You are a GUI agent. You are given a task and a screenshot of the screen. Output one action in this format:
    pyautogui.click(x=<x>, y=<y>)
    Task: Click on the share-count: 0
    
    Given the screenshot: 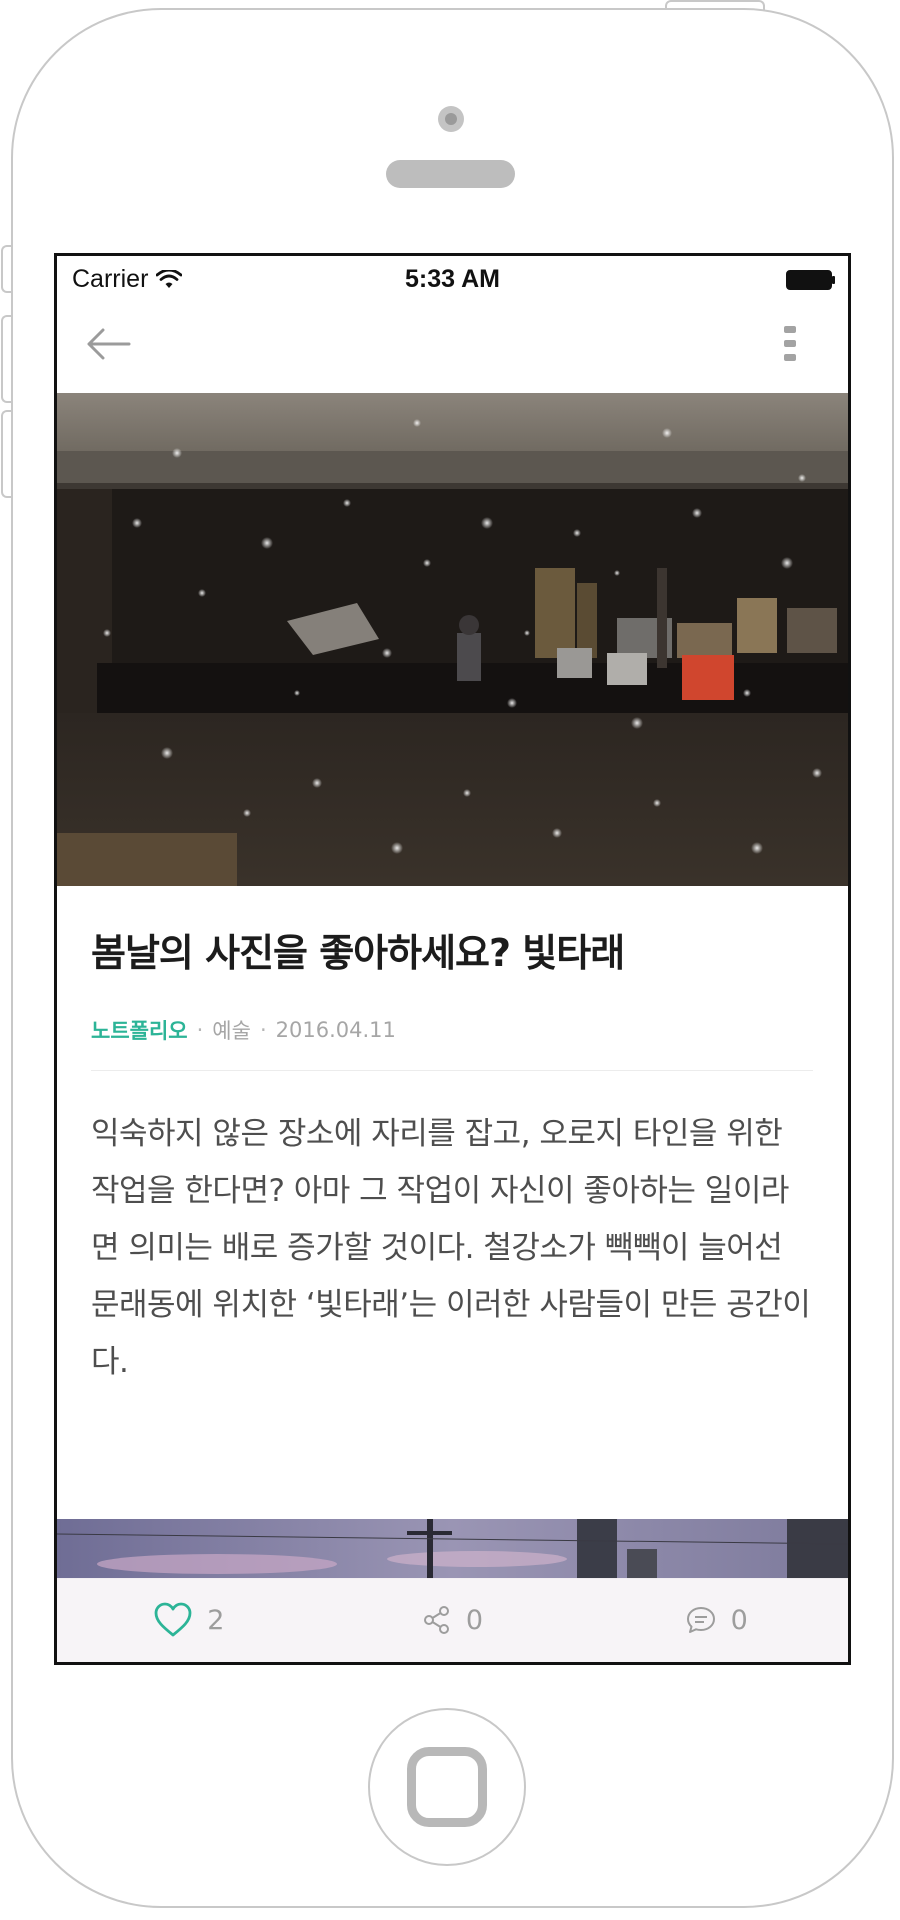 What is the action you would take?
    pyautogui.click(x=474, y=1620)
    